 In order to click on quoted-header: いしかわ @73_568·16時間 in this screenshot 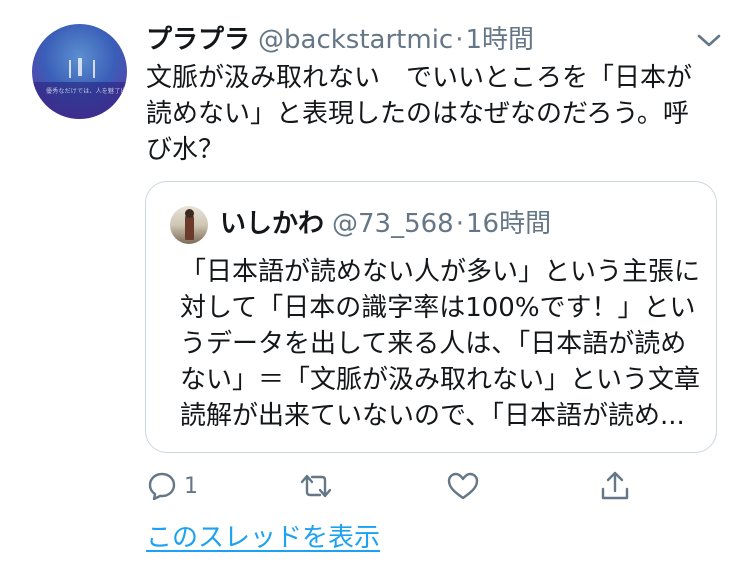, I will do `click(385, 224)`.